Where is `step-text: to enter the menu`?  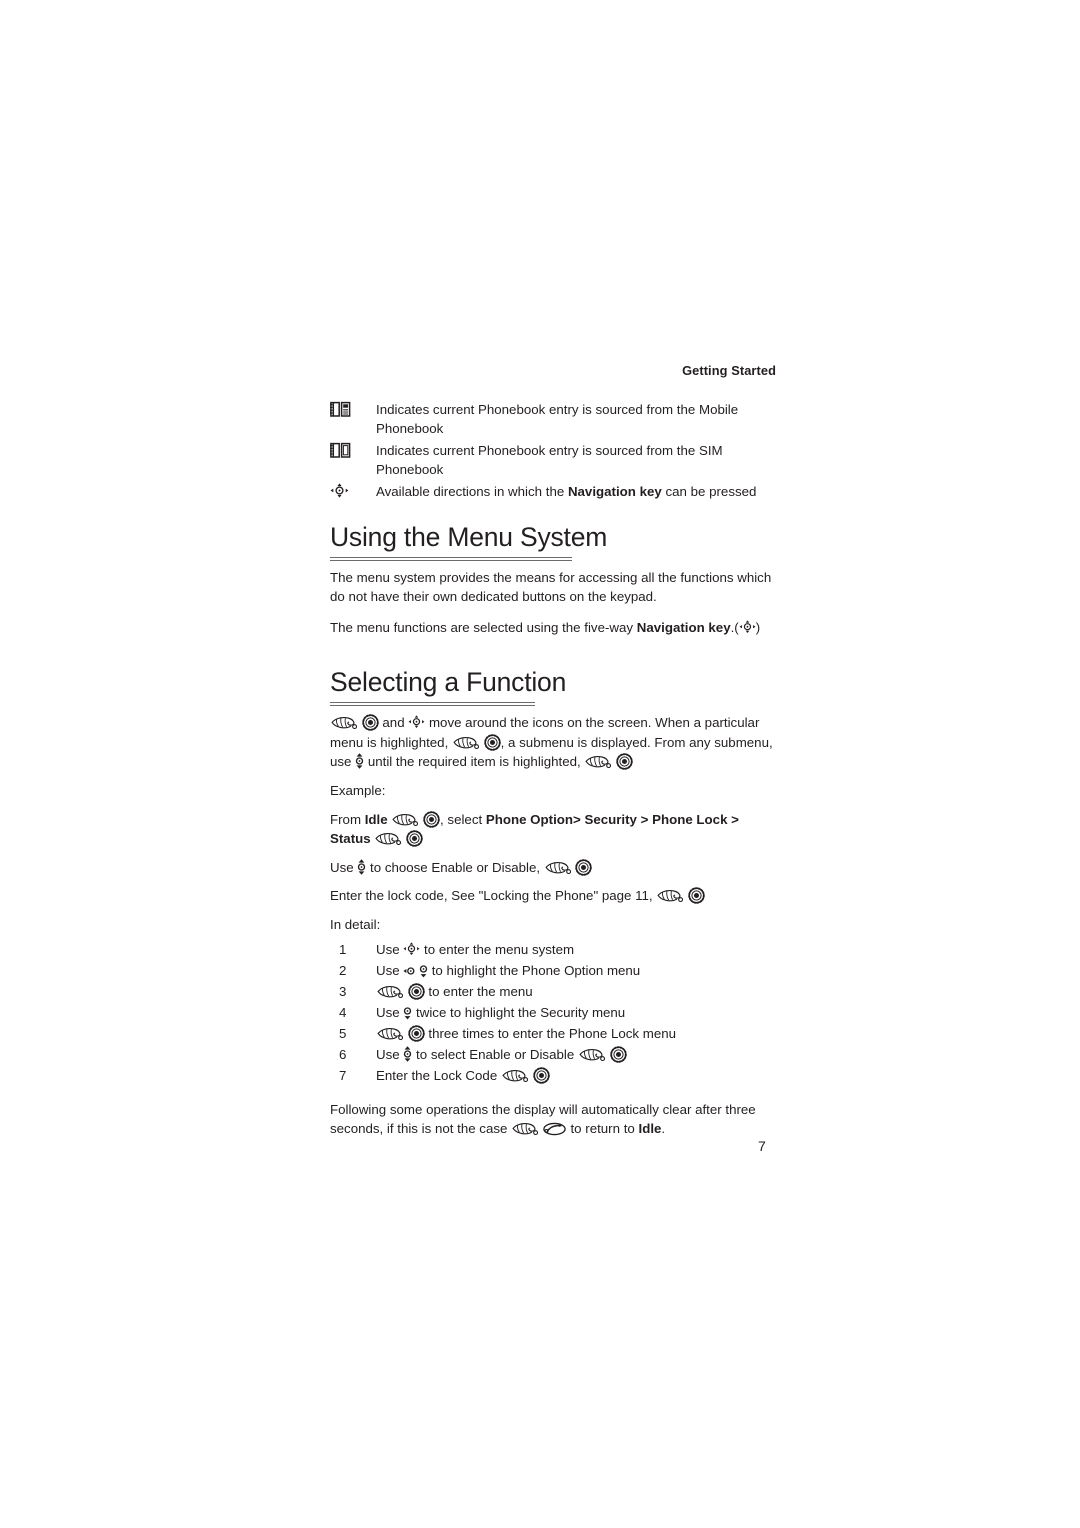 step-text: to enter the menu is located at coordinates (577, 991).